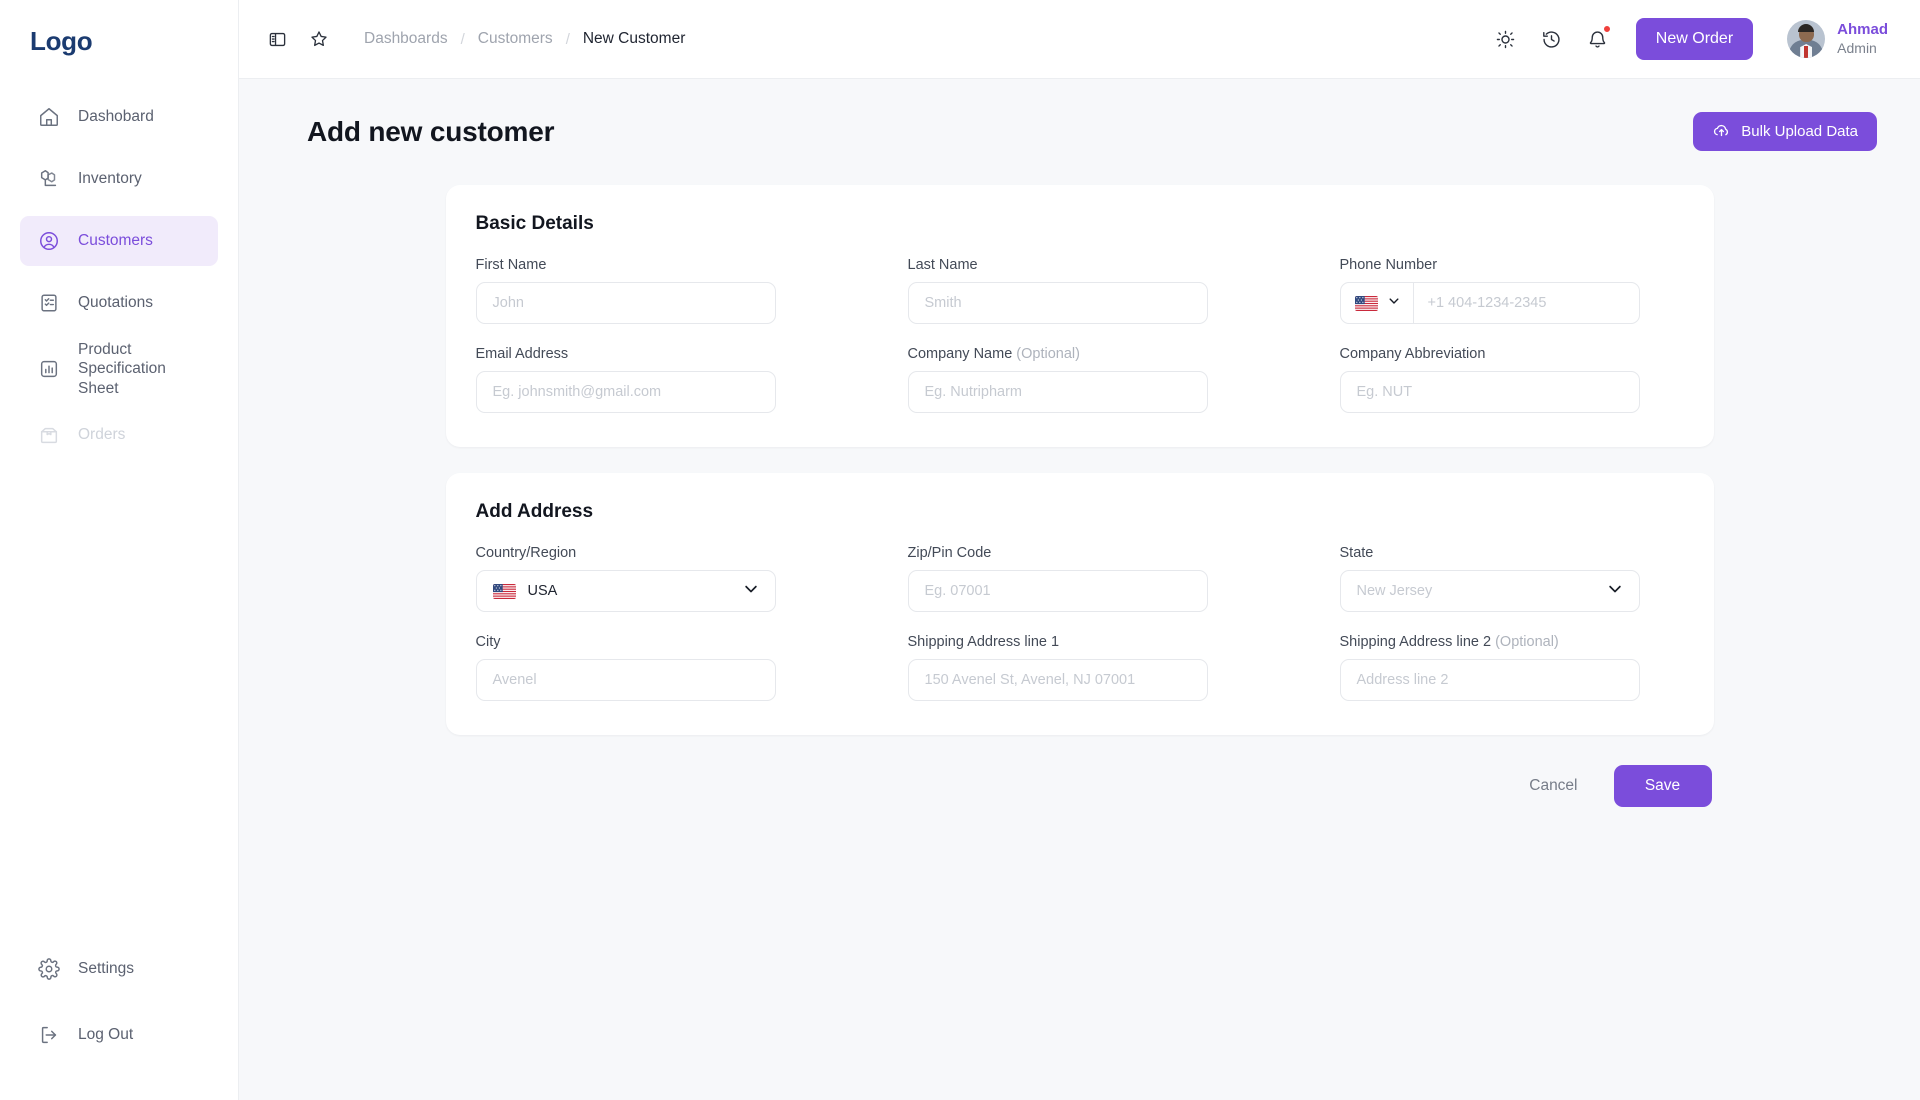 The image size is (1920, 1100). What do you see at coordinates (1030, 680) in the screenshot?
I see `shipping-address-line-1-placeholder: 150 Avenel St, Avenel, NJ 07001` at bounding box center [1030, 680].